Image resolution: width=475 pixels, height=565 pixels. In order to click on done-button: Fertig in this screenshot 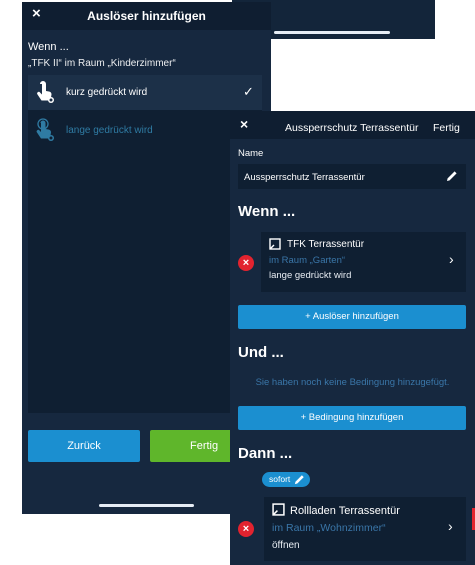, I will do `click(446, 128)`.